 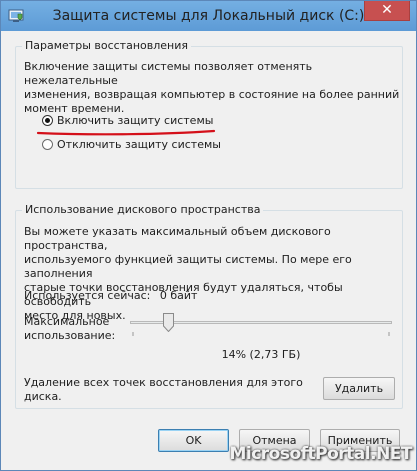 What do you see at coordinates (47, 120) in the screenshot?
I see `radio-checked-icon` at bounding box center [47, 120].